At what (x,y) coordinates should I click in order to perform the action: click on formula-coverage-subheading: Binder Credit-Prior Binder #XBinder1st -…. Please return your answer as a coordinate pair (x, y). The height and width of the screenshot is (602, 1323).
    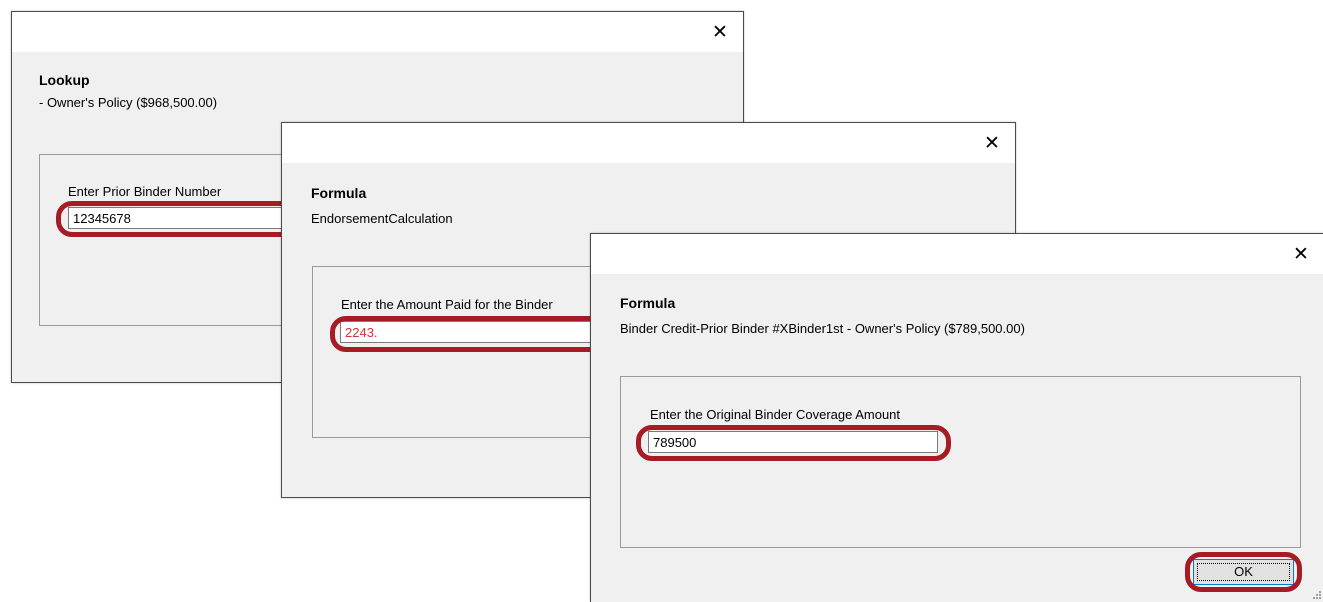
    Looking at the image, I should click on (822, 328).